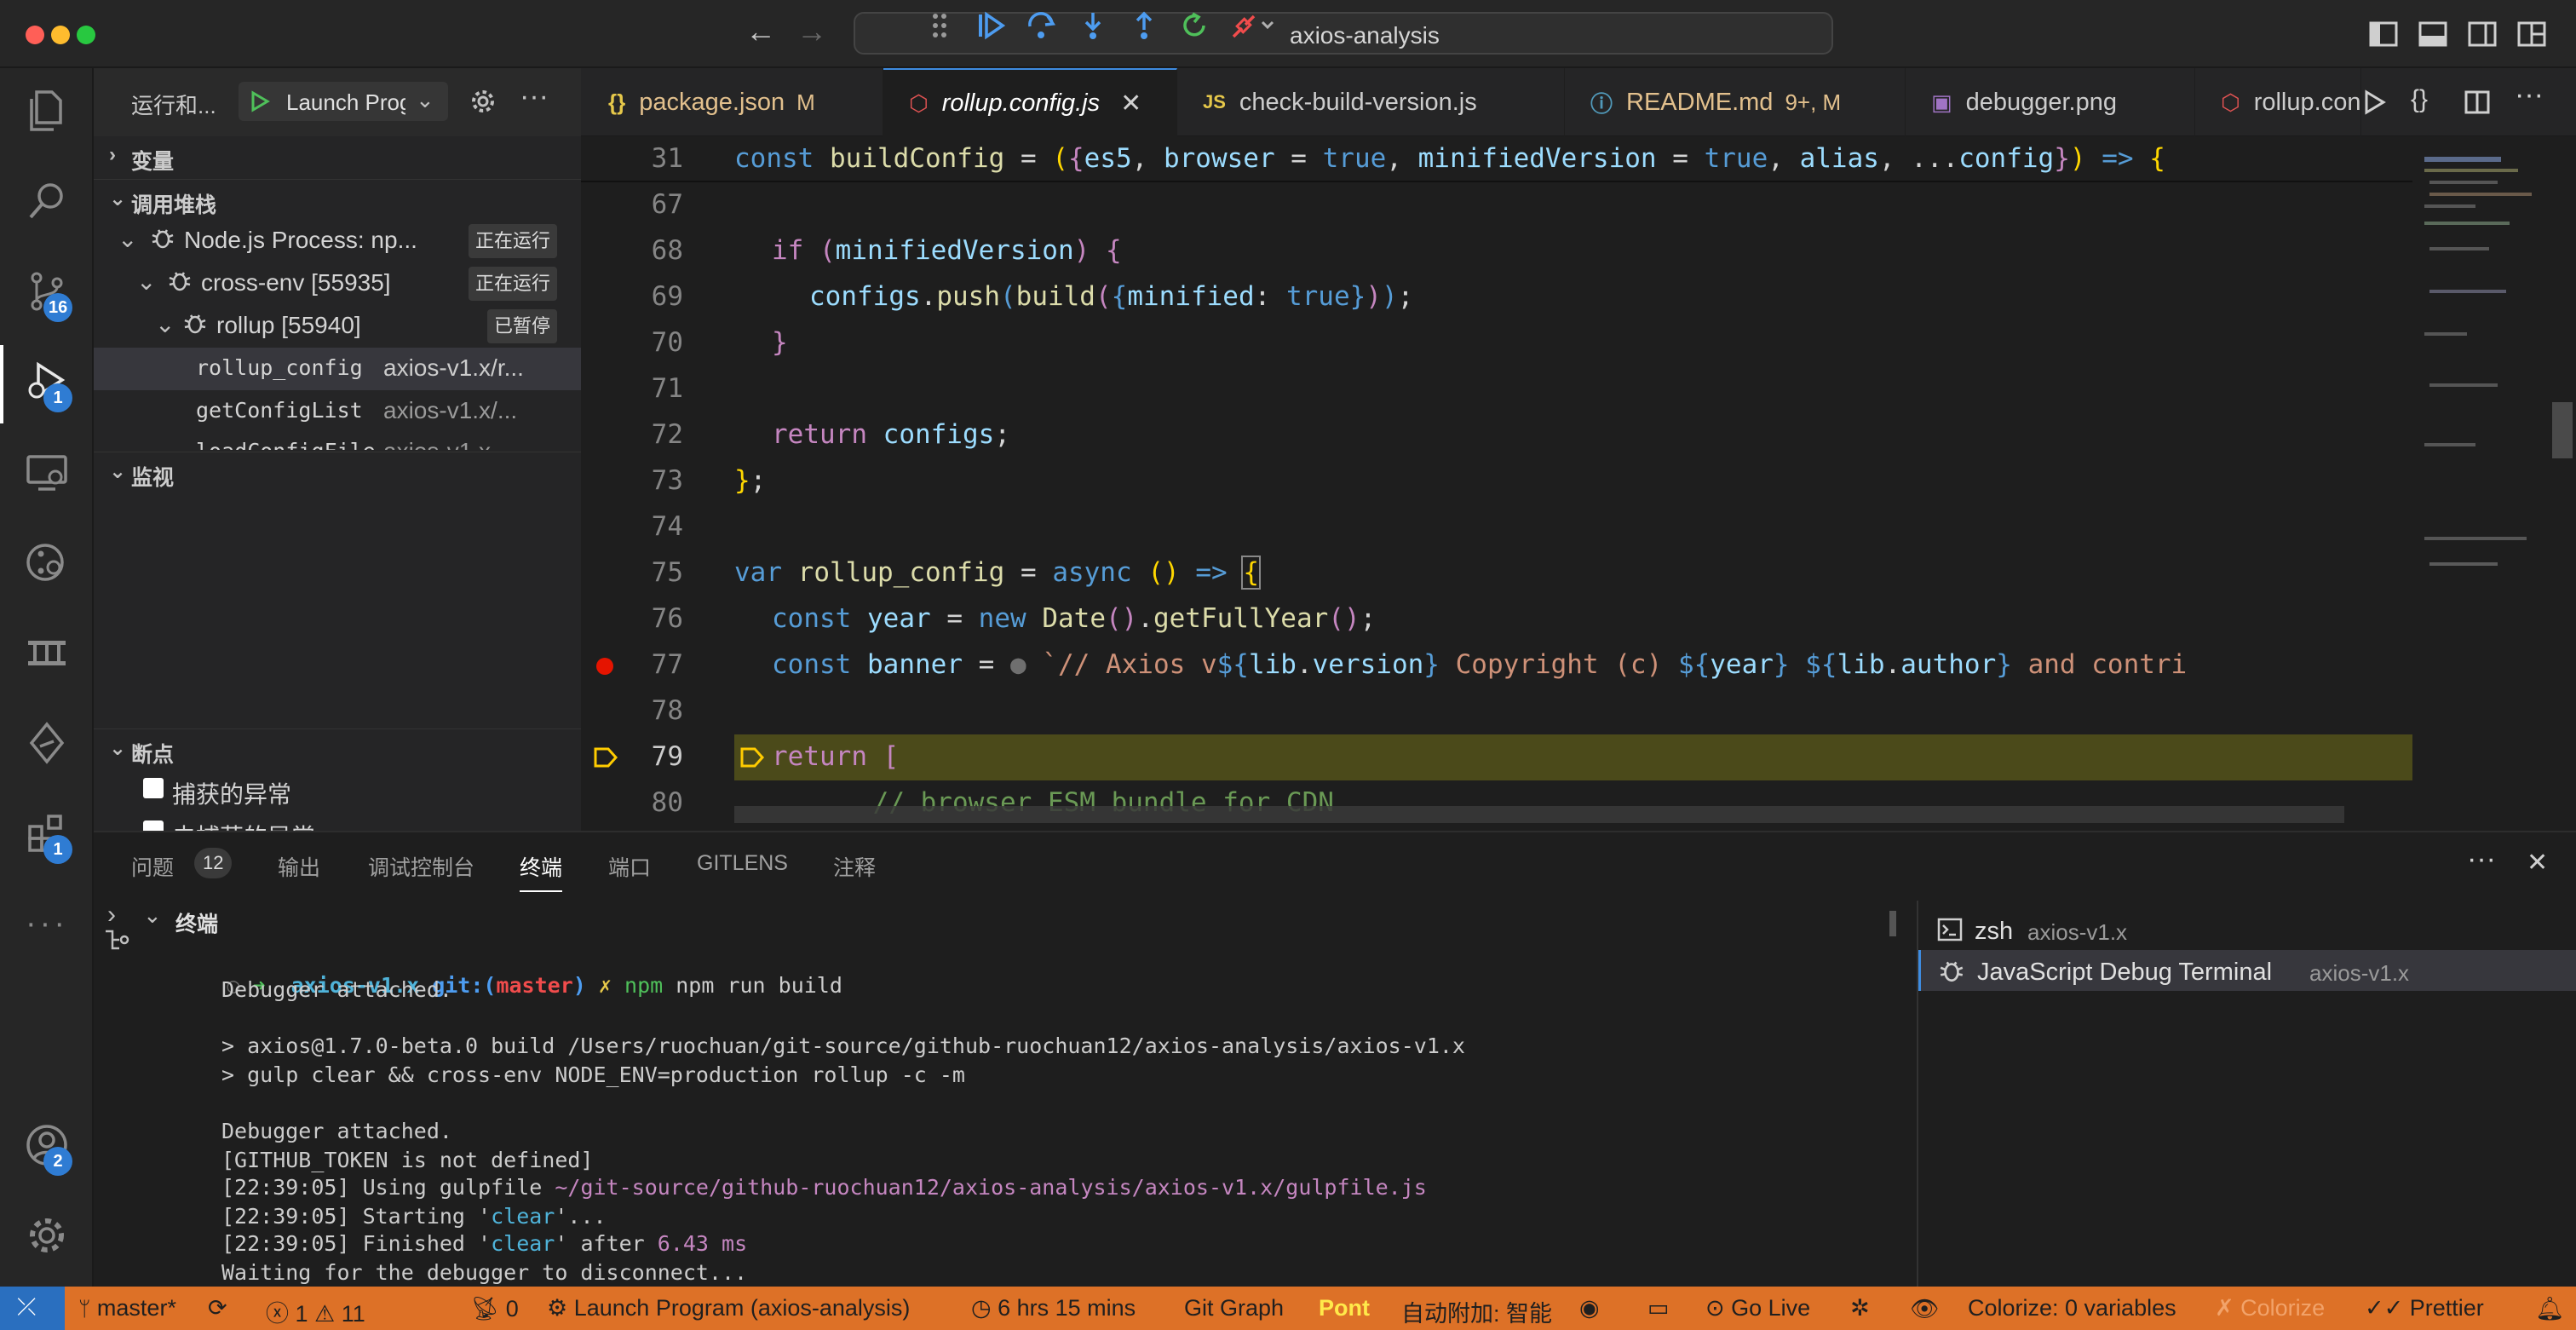  I want to click on vertical-scrollbar, so click(2563, 483).